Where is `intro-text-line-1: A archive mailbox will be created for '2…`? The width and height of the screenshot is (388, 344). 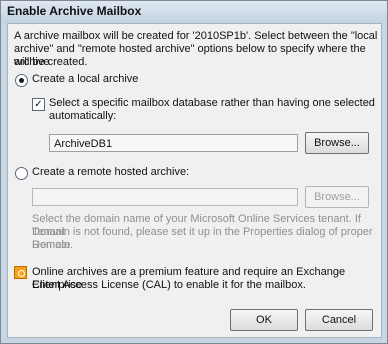 intro-text-line-1: A archive mailbox will be created for '2… is located at coordinates (196, 36).